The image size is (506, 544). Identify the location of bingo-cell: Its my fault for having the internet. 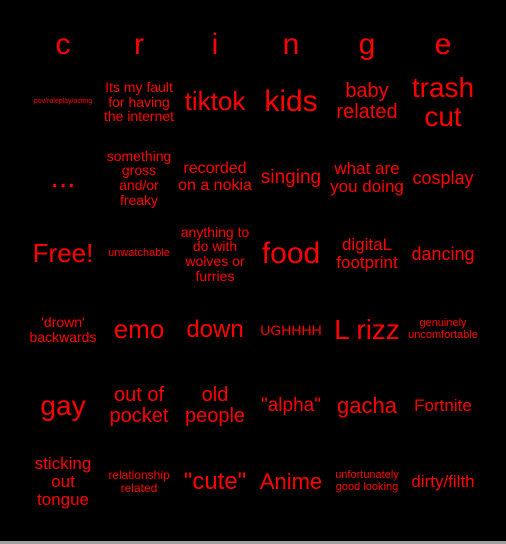
(139, 102).